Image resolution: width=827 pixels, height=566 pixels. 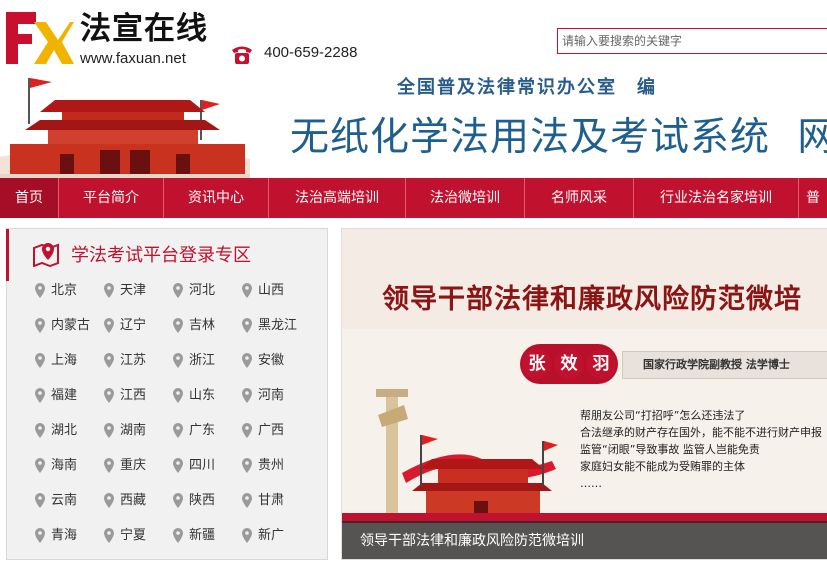 What do you see at coordinates (64, 395) in the screenshot?
I see `region-label: 福建` at bounding box center [64, 395].